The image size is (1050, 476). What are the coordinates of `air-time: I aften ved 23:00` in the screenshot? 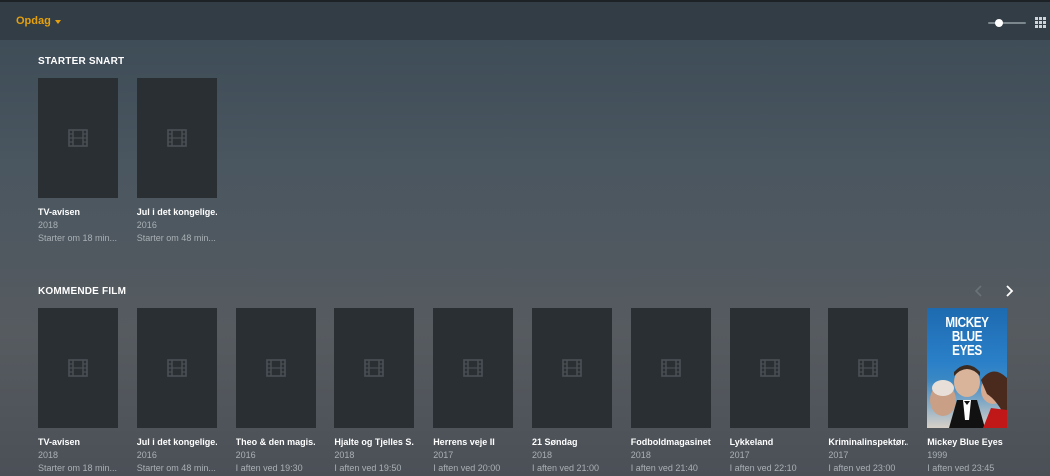 It's located at (862, 468).